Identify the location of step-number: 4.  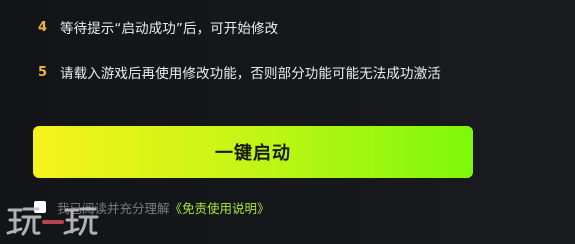
(43, 27).